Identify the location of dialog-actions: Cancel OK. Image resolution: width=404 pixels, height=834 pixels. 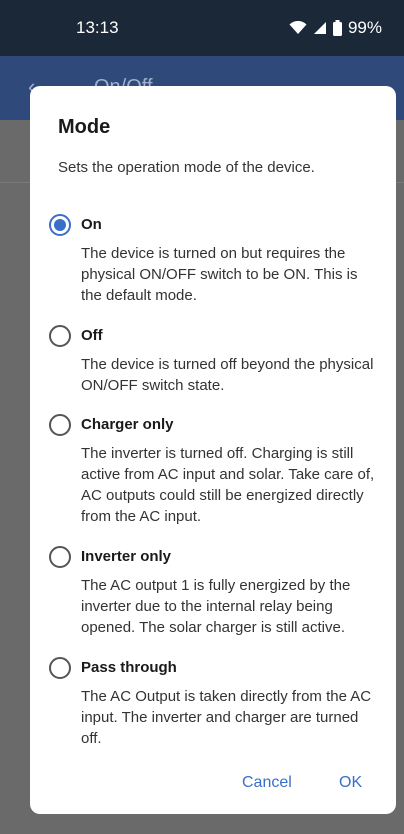
(213, 789).